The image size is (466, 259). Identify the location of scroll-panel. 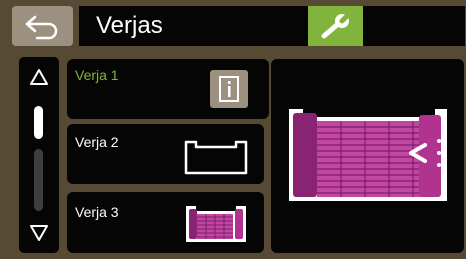
(39, 155).